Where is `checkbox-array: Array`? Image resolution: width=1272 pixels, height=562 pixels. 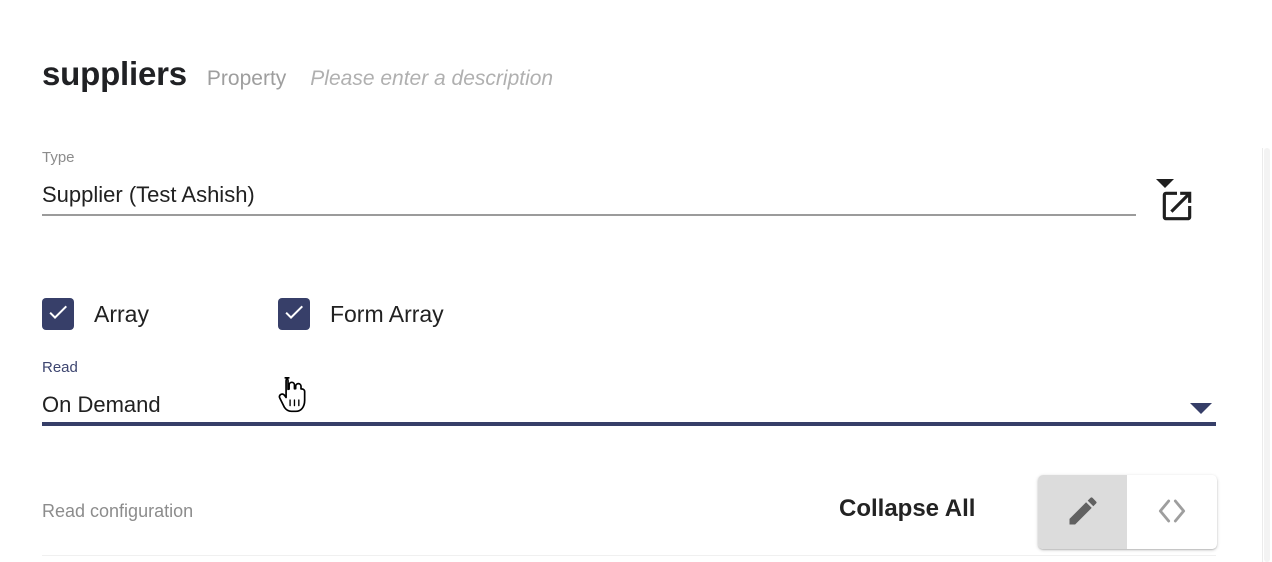 checkbox-array: Array is located at coordinates (95, 314).